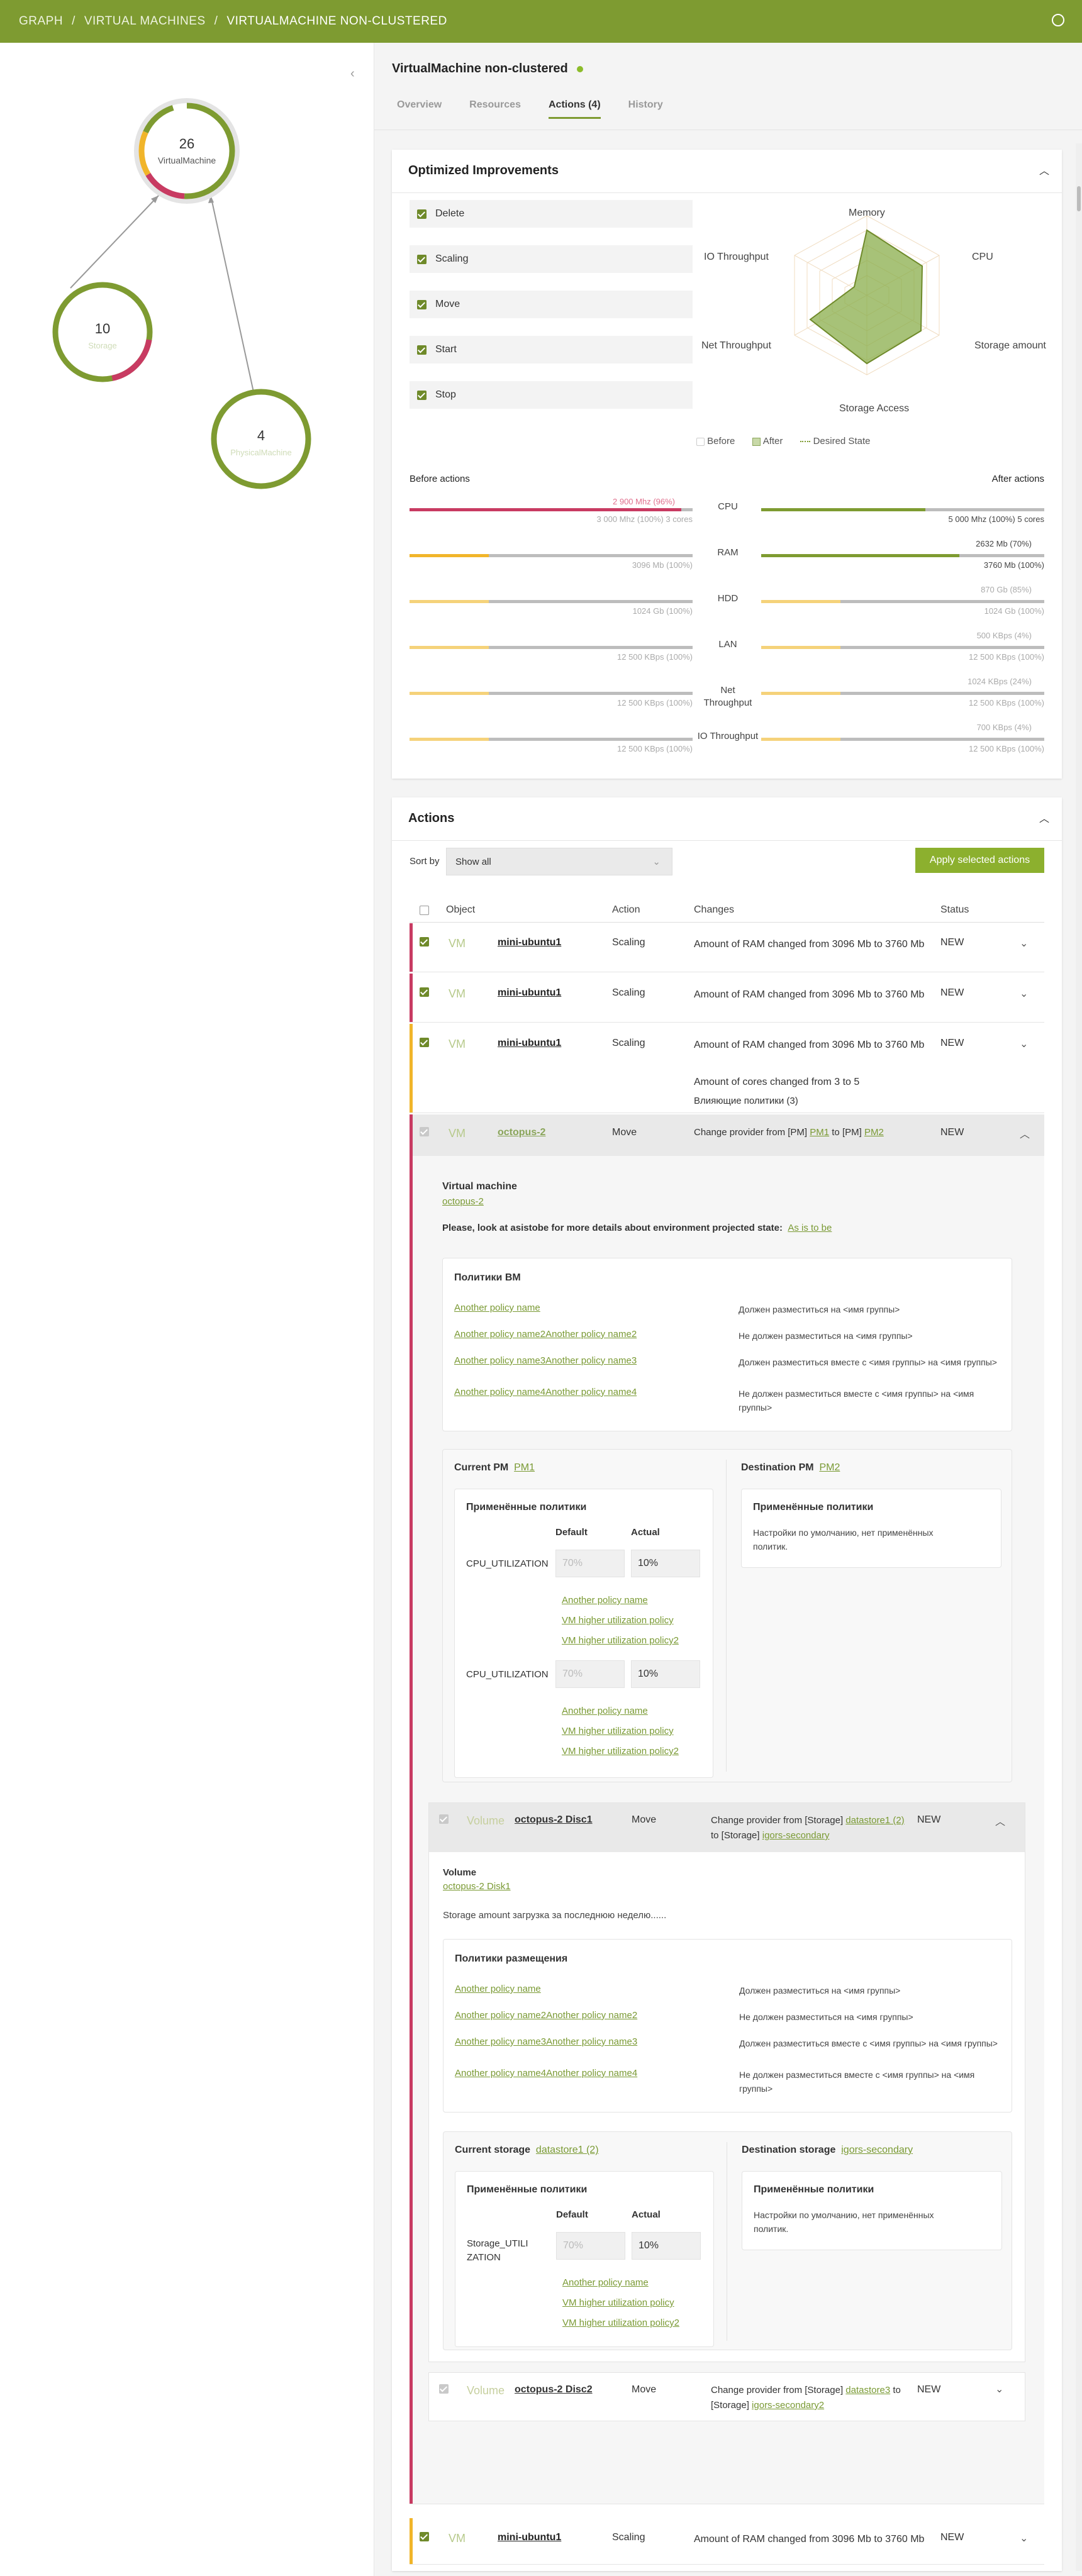  What do you see at coordinates (874, 1132) in the screenshot?
I see `link-pm2: PM2` at bounding box center [874, 1132].